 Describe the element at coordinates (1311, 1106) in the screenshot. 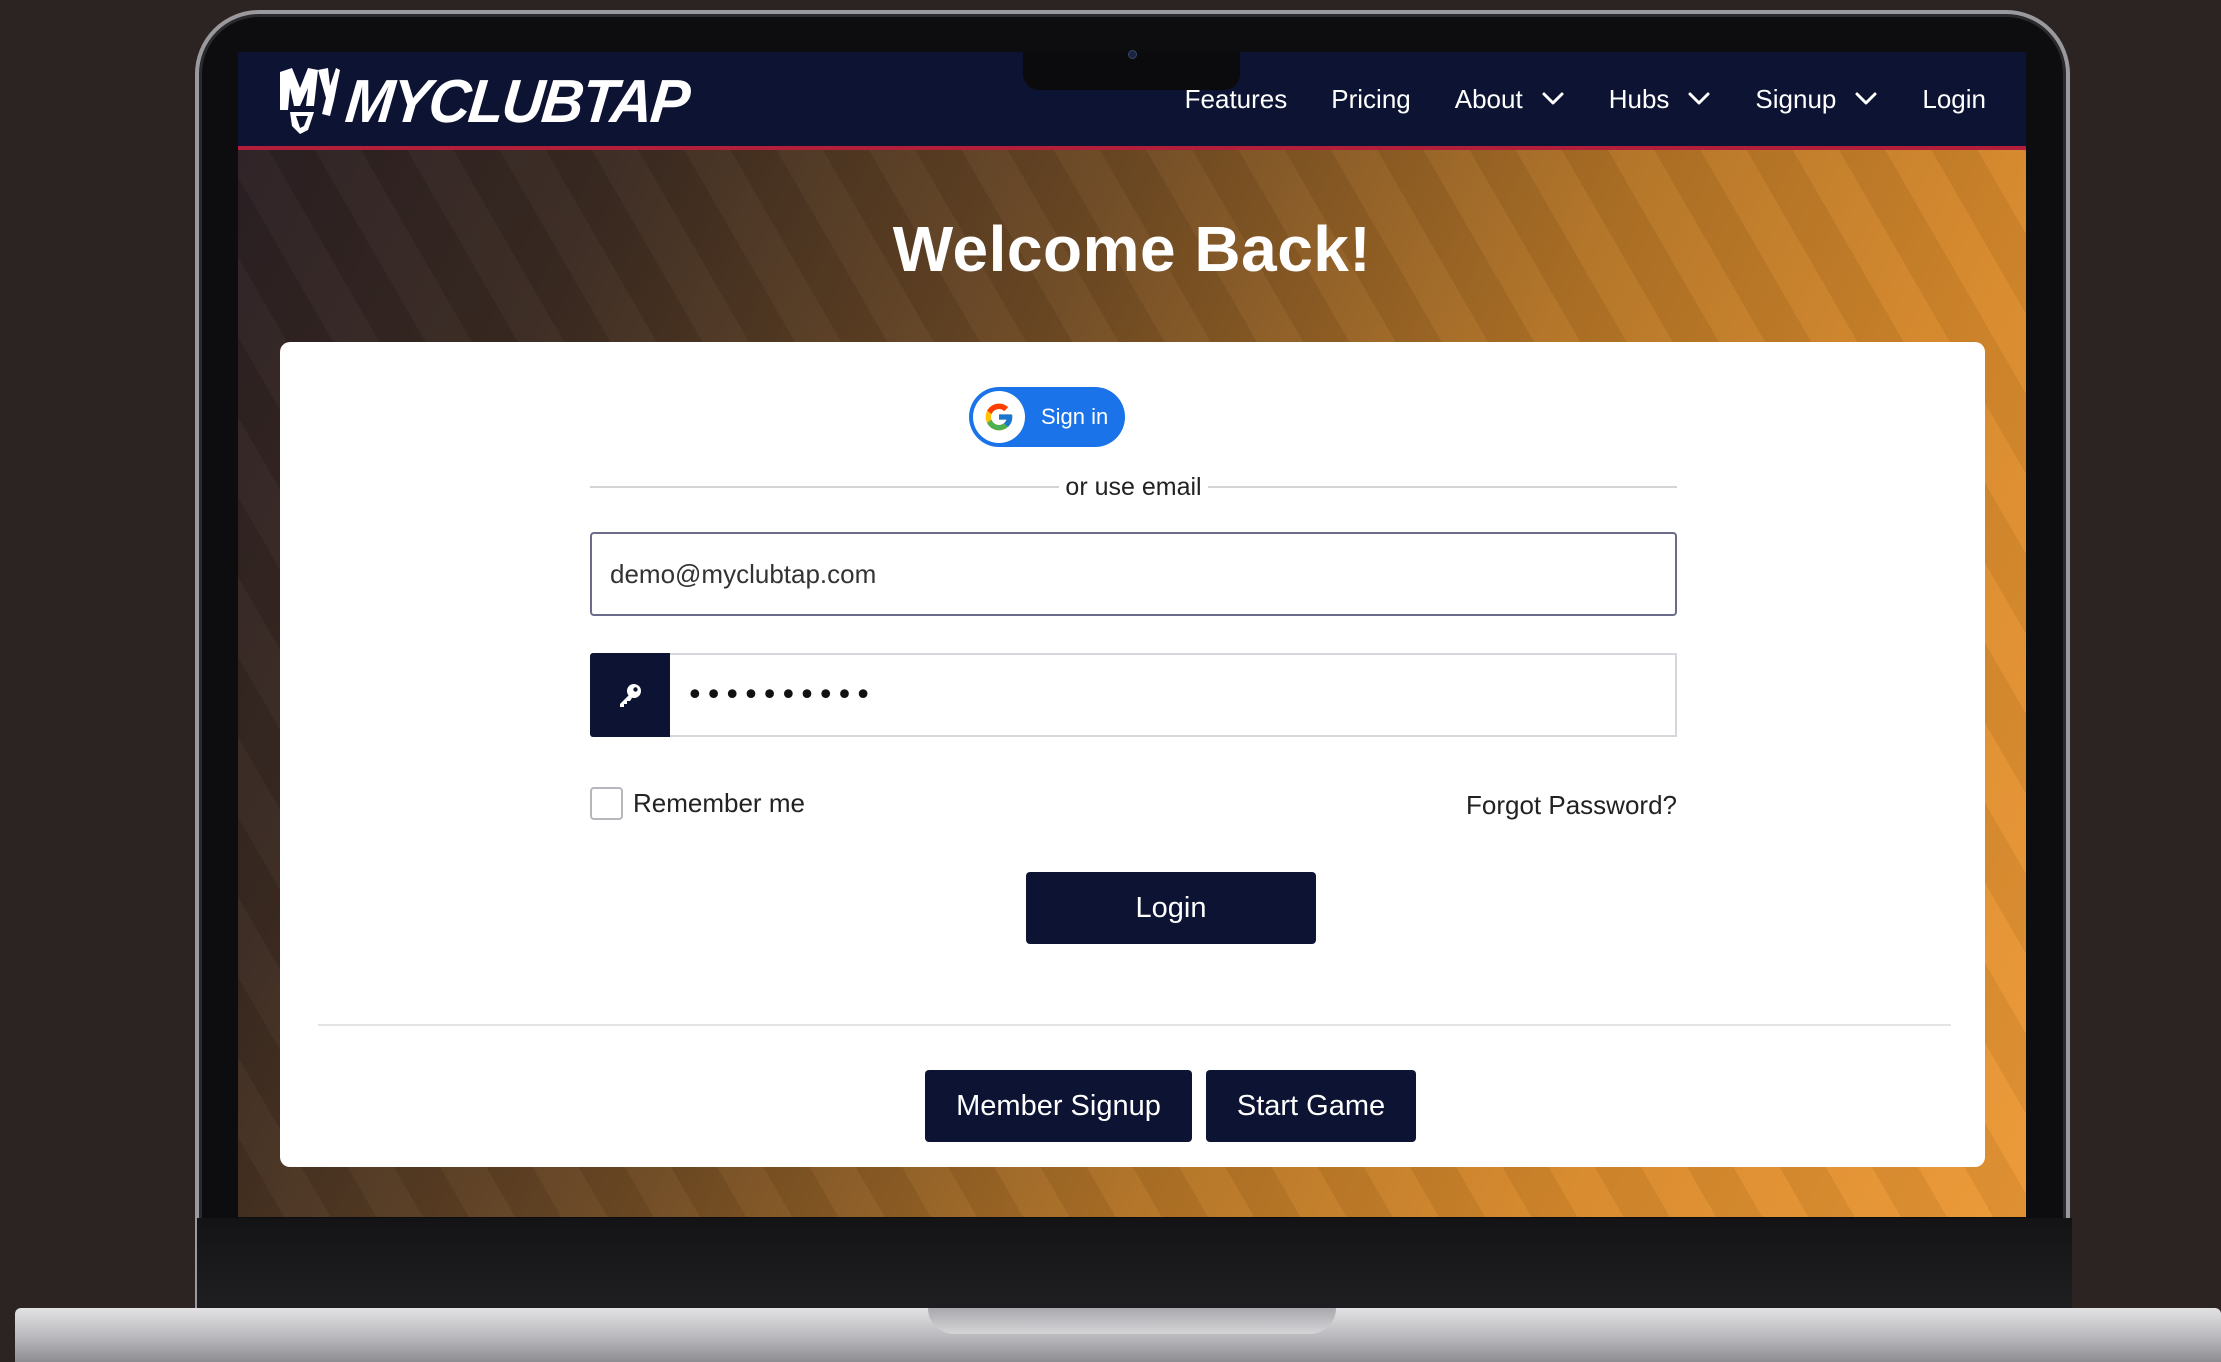

I see `start-game-button: Start Game` at that location.